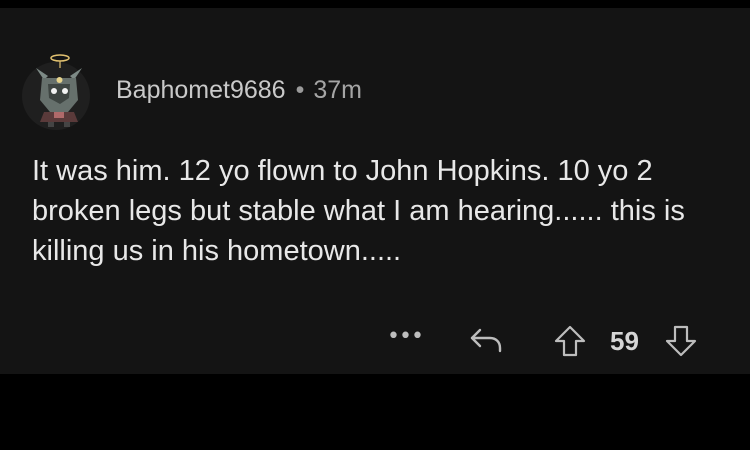 The image size is (750, 450). I want to click on upvote-arrow-icon, so click(570, 341).